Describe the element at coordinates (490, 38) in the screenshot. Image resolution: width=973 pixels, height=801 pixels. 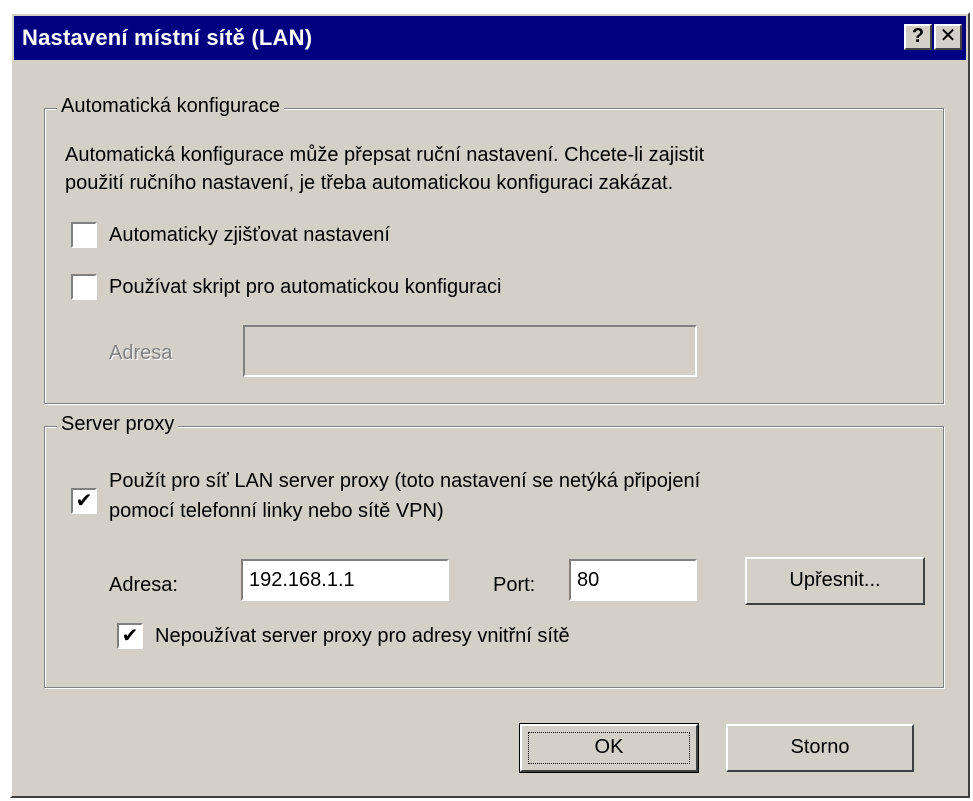
I see `title-bar: Nastavení místní sítě (LAN) ? ✕` at that location.